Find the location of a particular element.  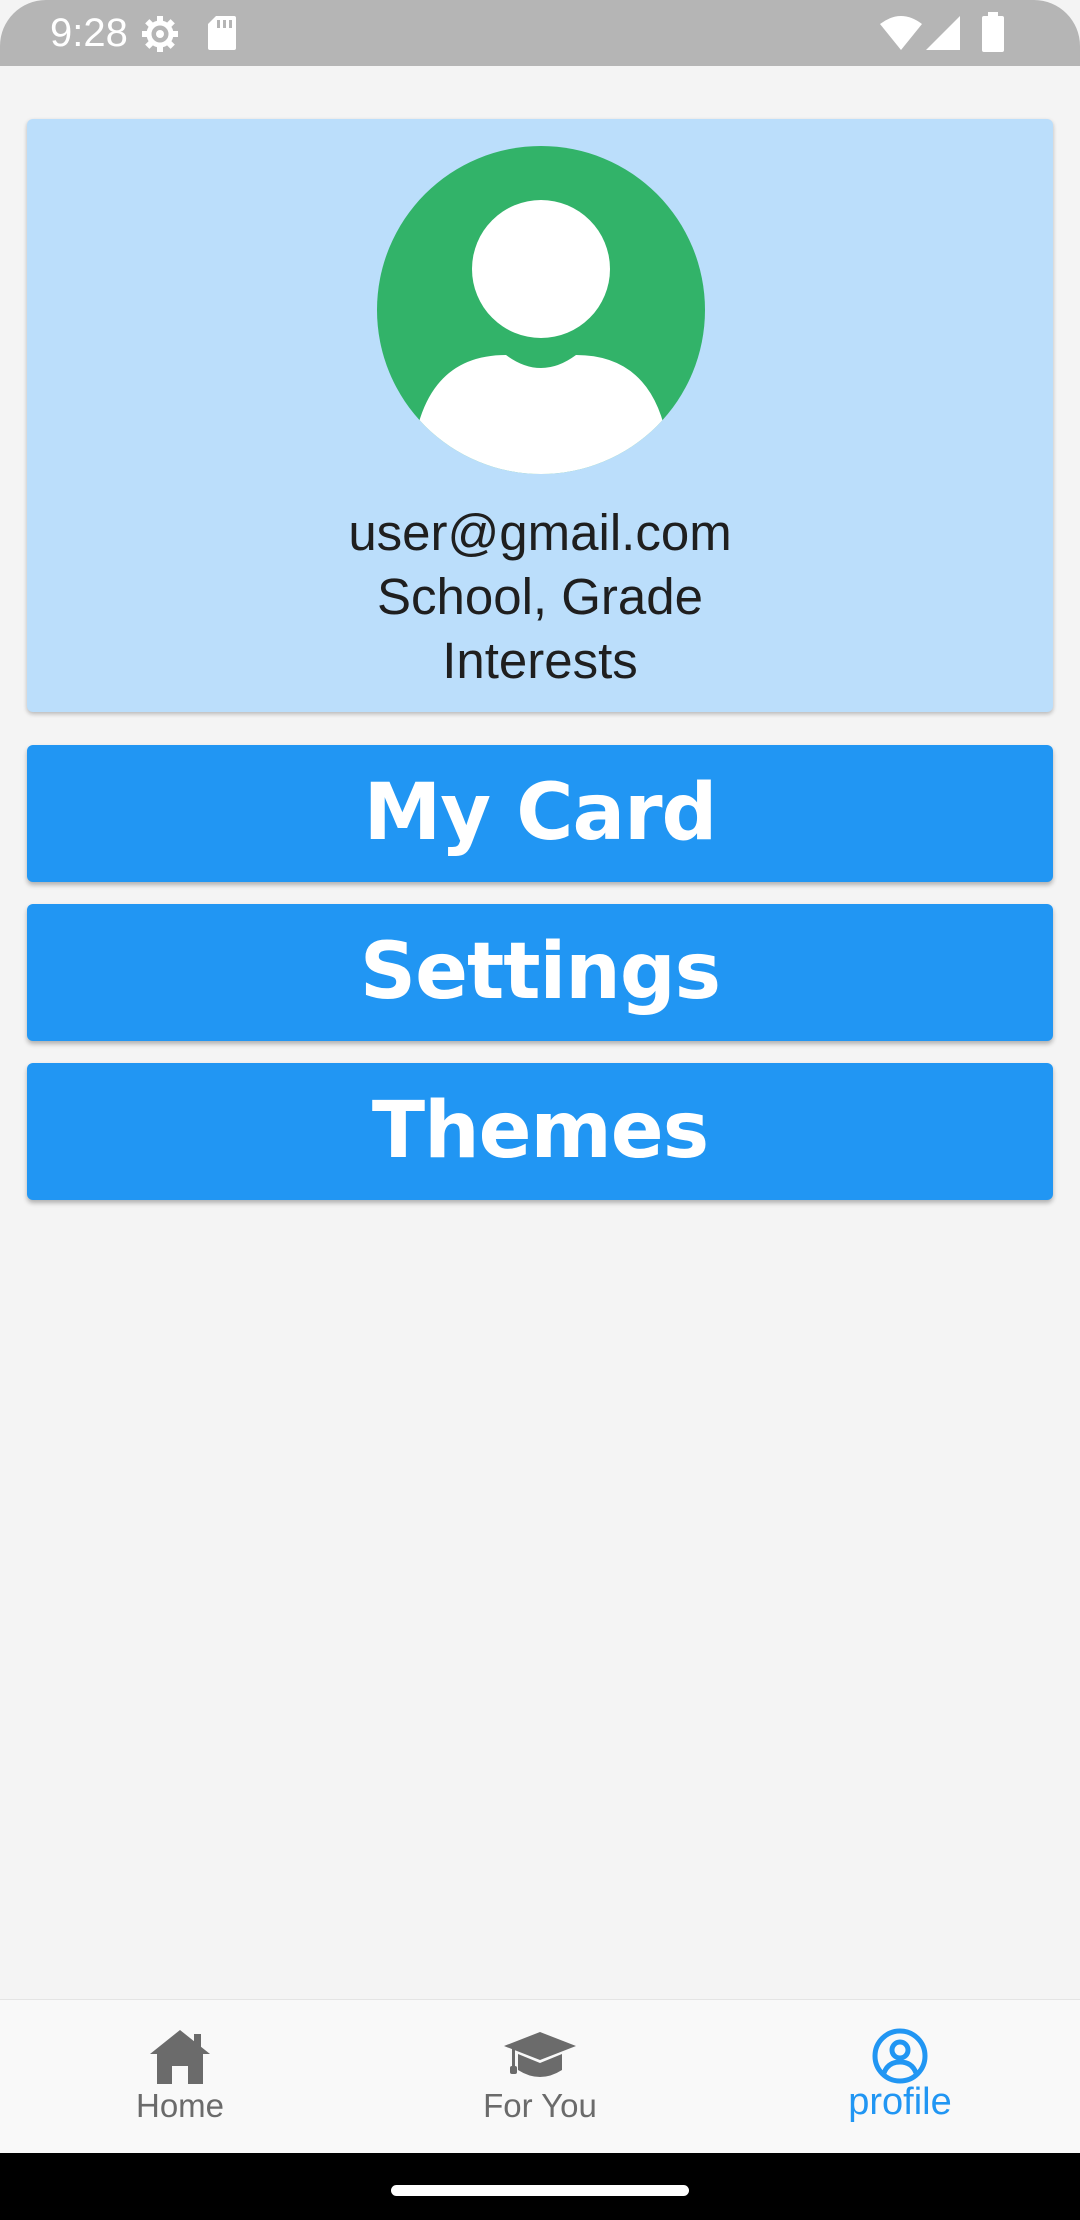

home-icon is located at coordinates (180, 2058).